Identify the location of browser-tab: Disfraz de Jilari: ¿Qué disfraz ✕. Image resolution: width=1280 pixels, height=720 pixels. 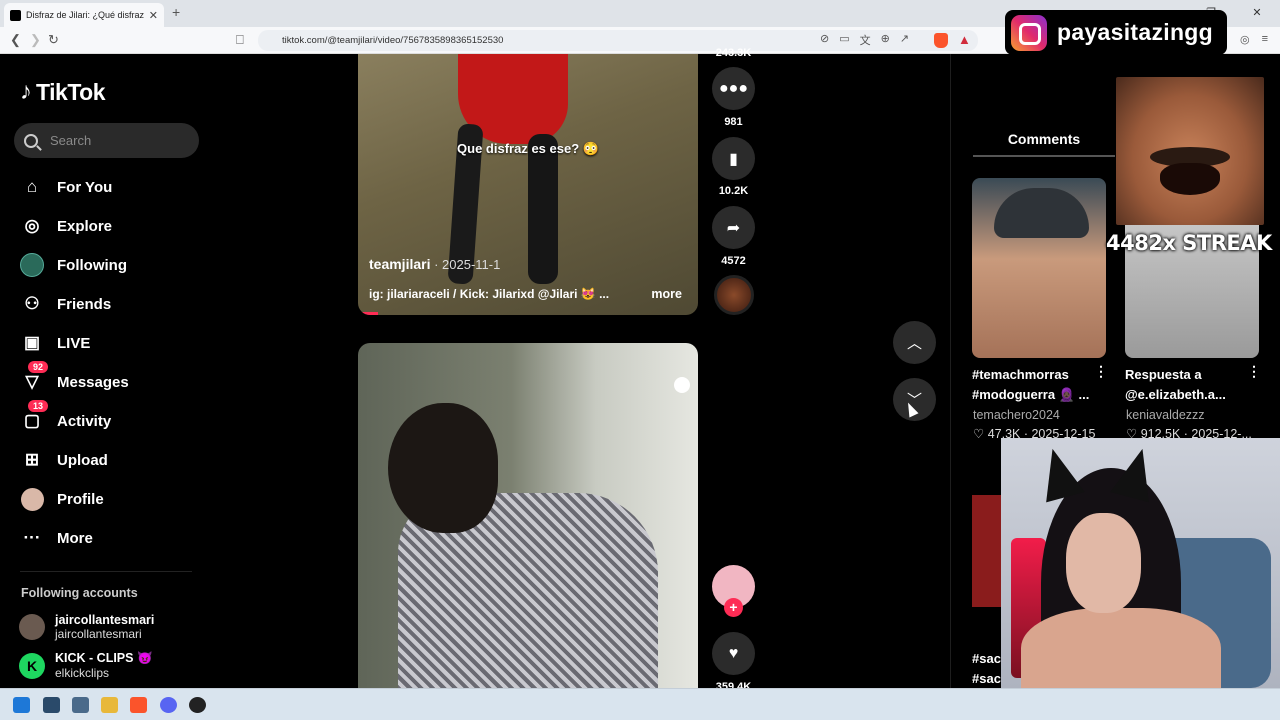
(84, 15).